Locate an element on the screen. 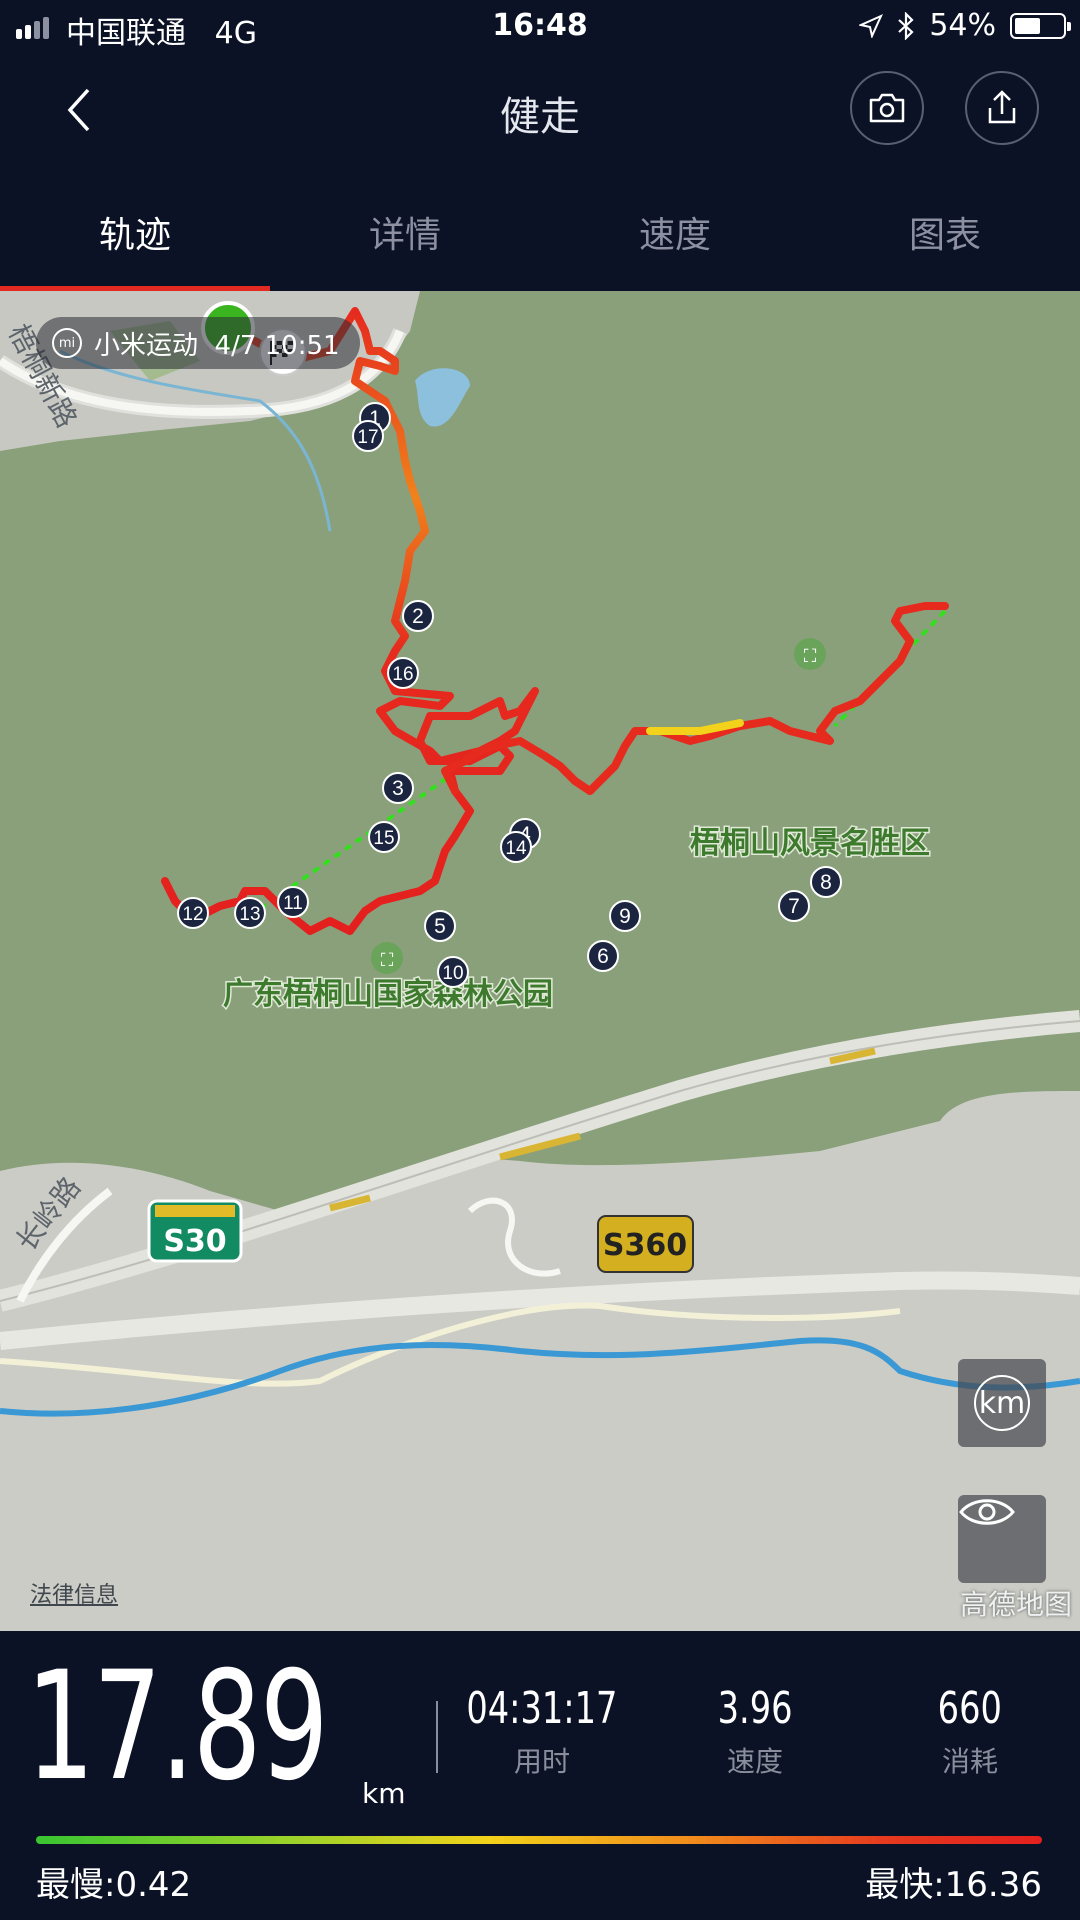  poi-label-forest-park: 广东梧桐山国家森林公园 is located at coordinates (388, 994).